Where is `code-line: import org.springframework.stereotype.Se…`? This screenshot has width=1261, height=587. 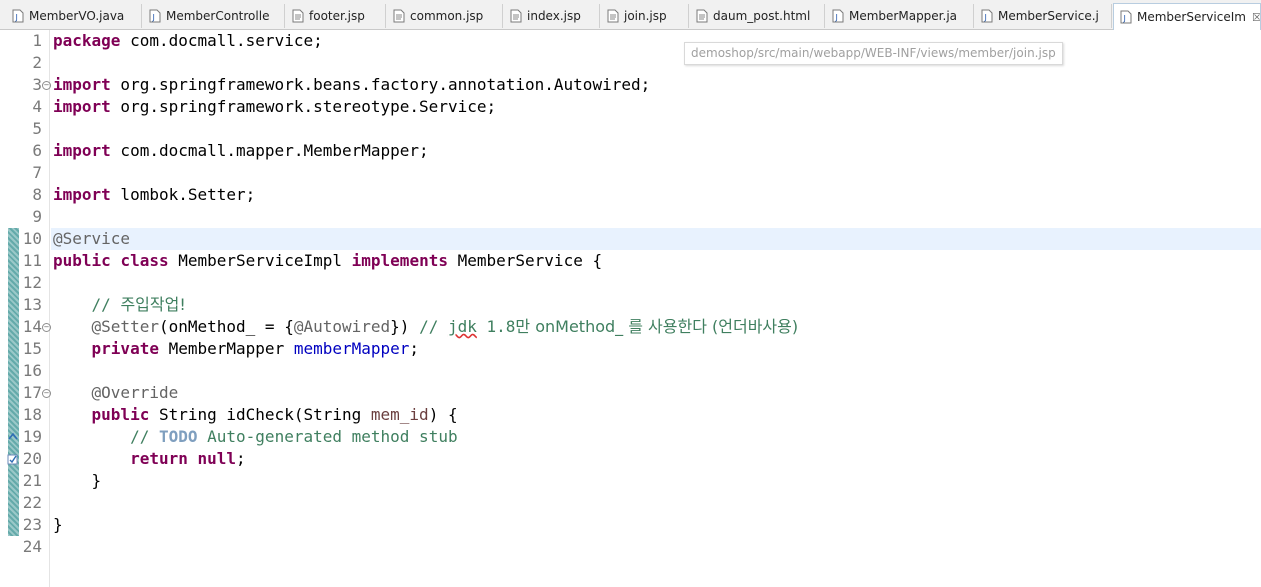 code-line: import org.springframework.stereotype.Se… is located at coordinates (274, 107).